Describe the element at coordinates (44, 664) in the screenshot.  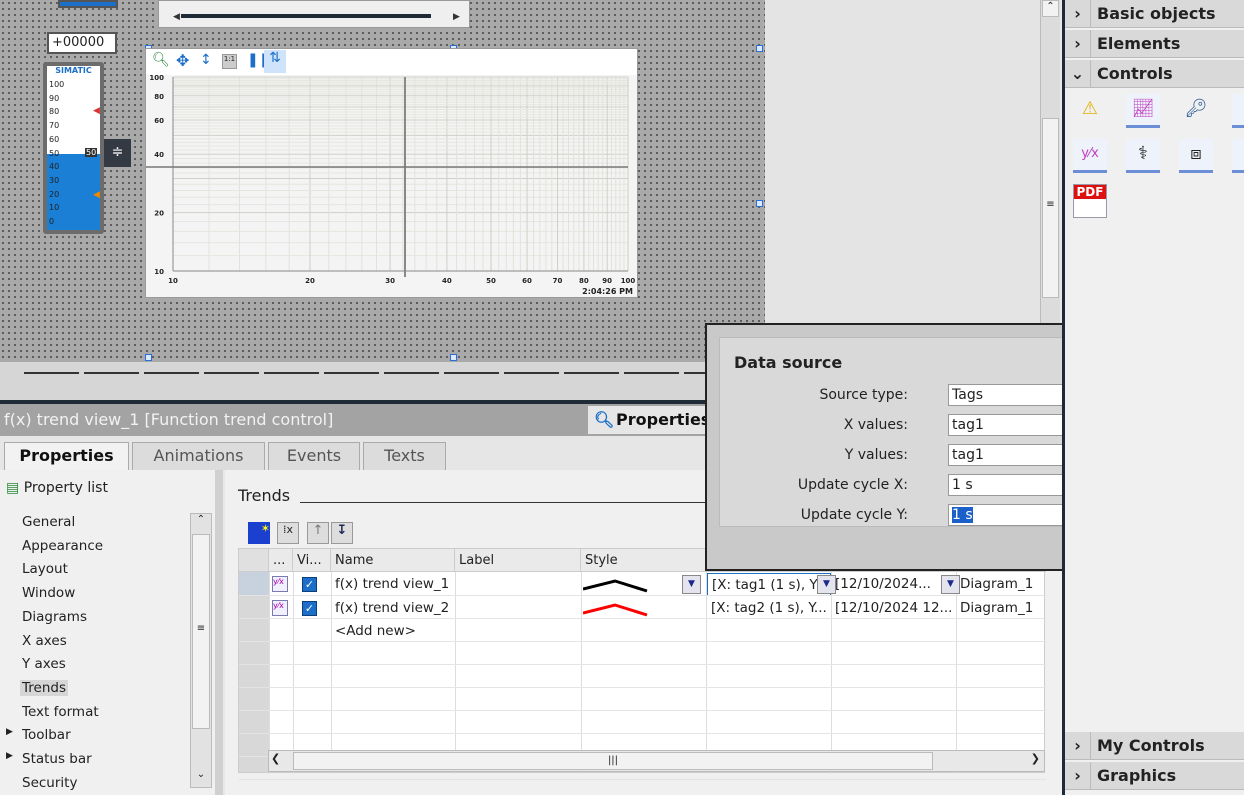
I see `nav-item-y-axes: Y axes` at that location.